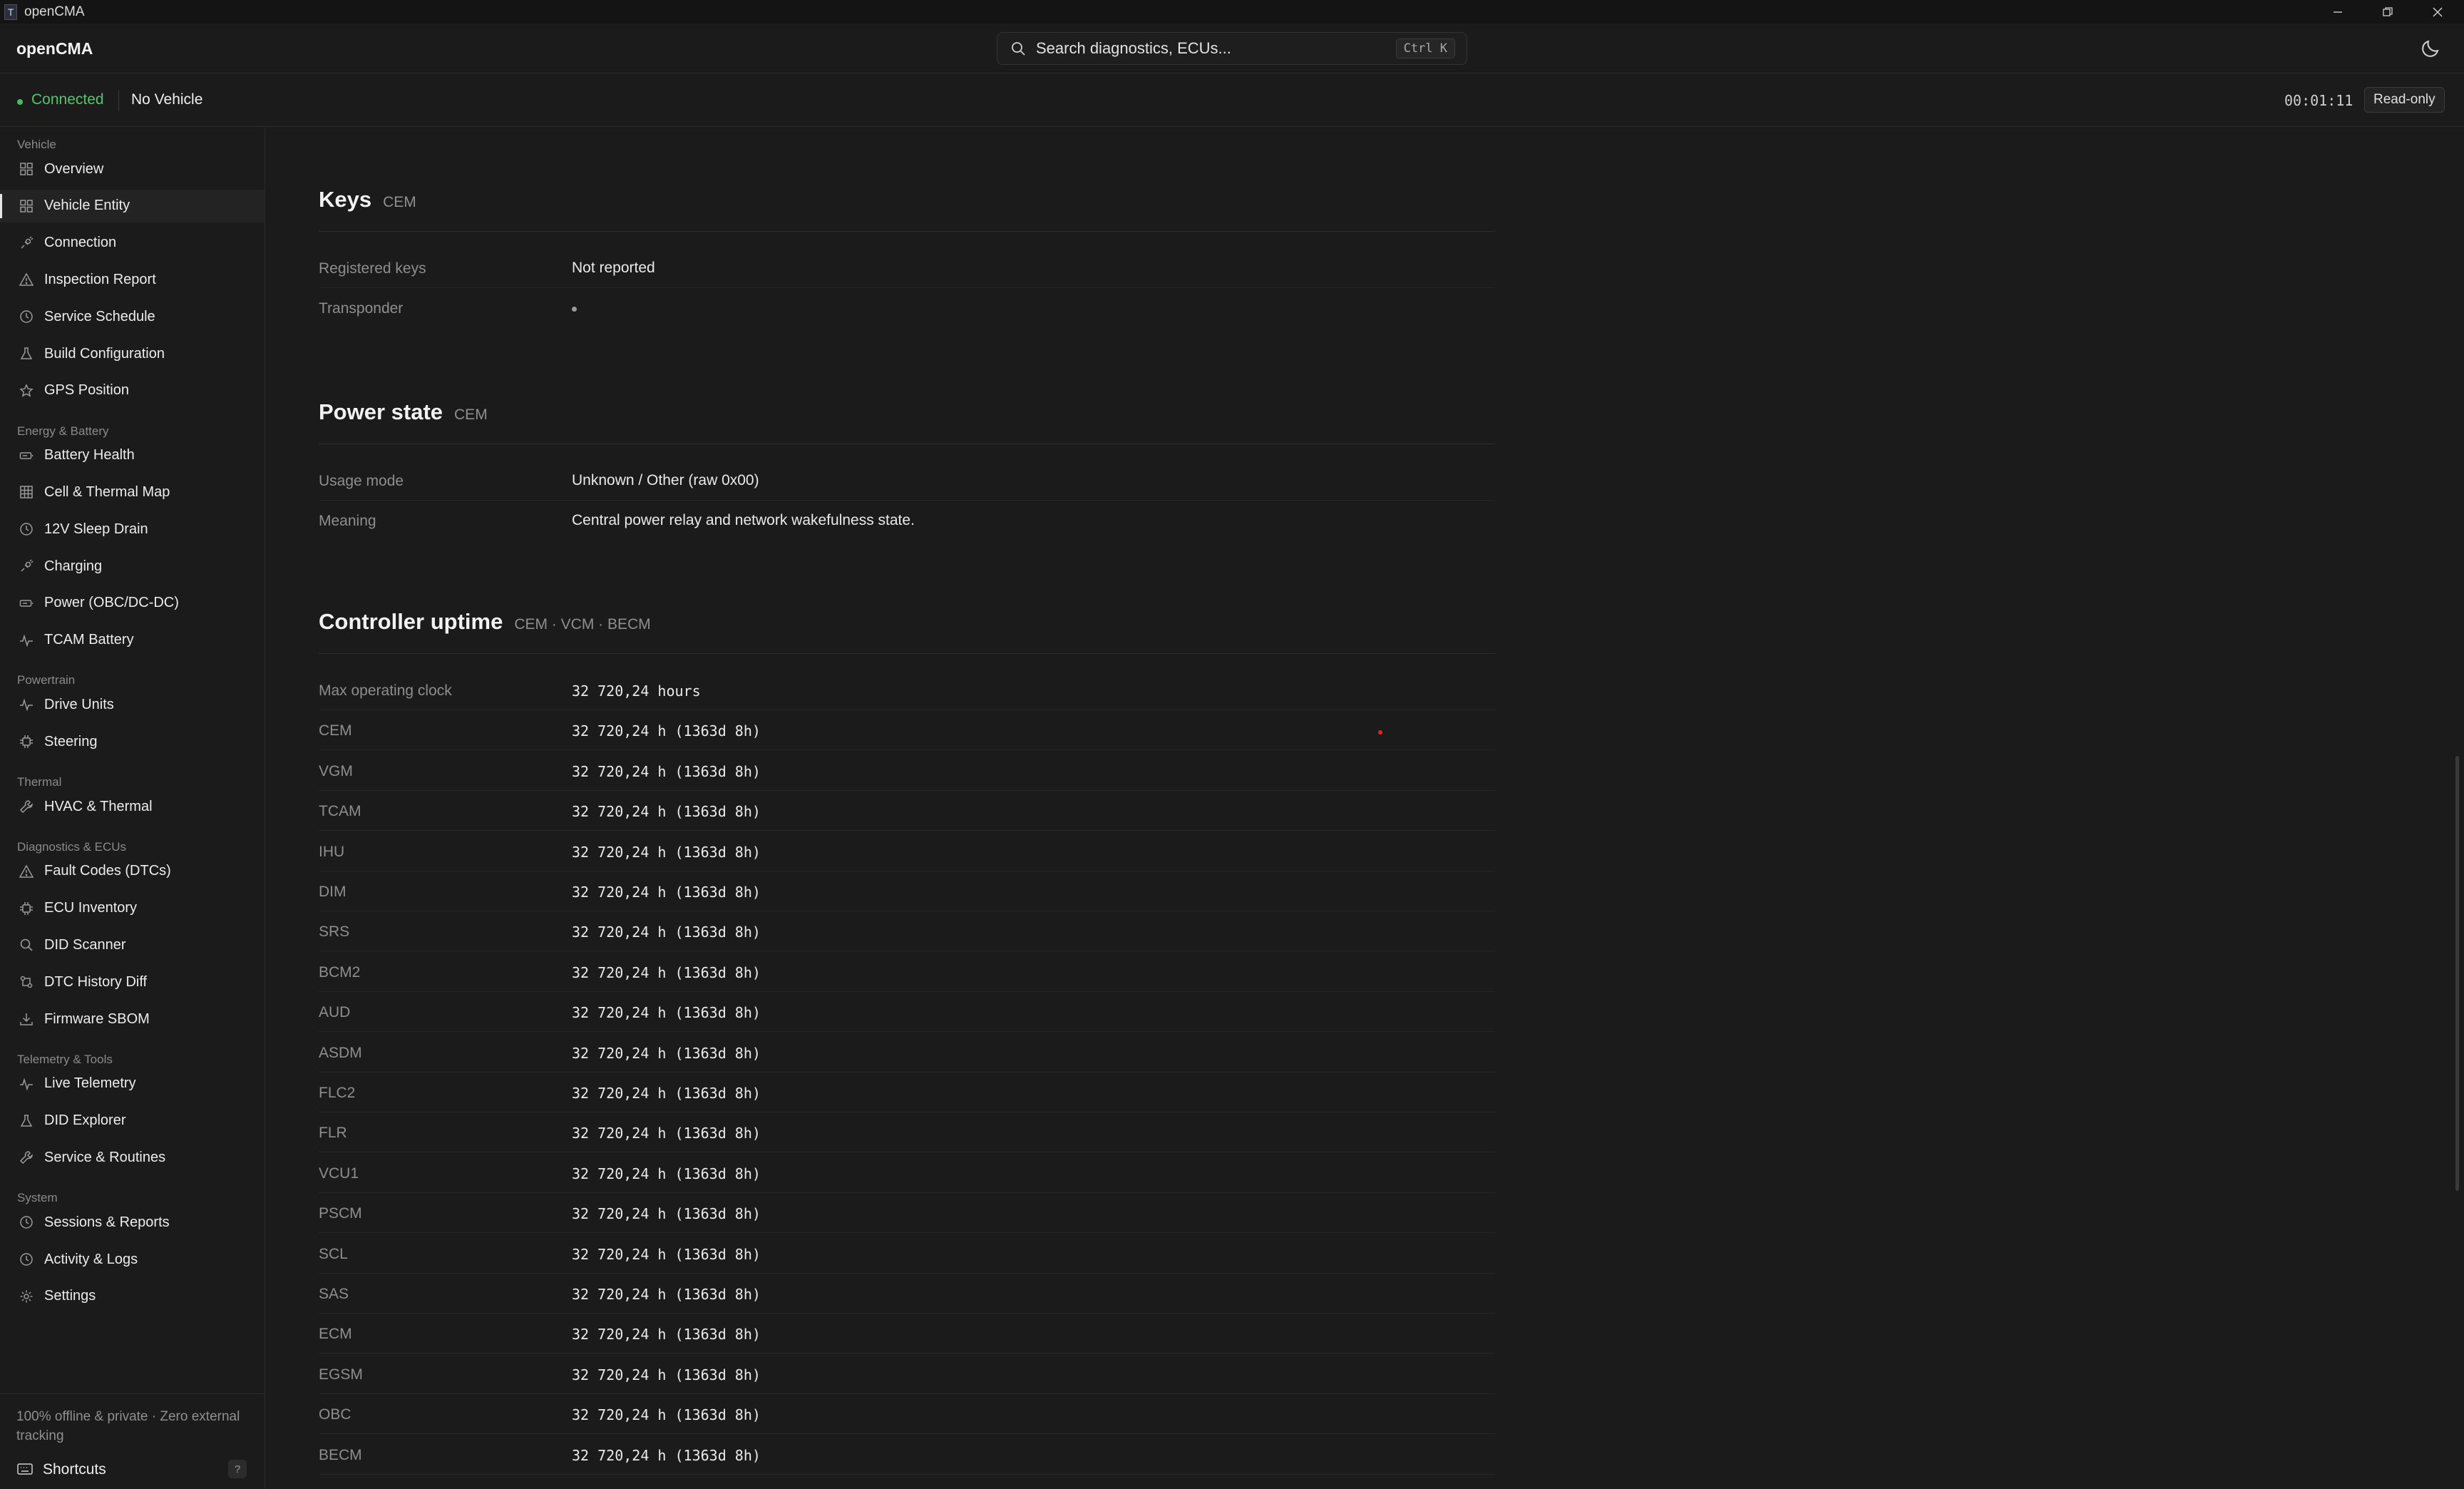  Describe the element at coordinates (361, 308) in the screenshot. I see `row-key: Transponder` at that location.